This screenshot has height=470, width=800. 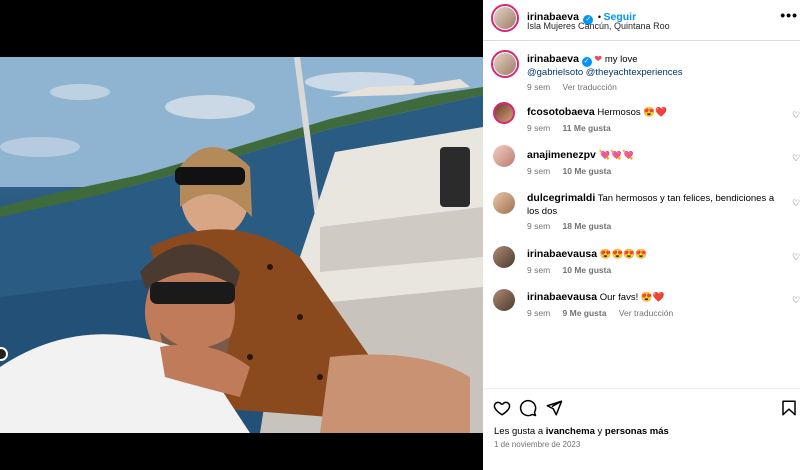 What do you see at coordinates (600, 431) in the screenshot?
I see `likes-mid: y` at bounding box center [600, 431].